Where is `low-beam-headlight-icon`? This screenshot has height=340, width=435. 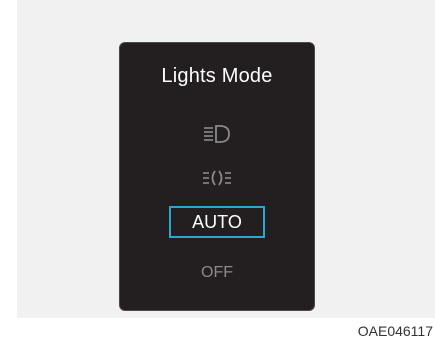 low-beam-headlight-icon is located at coordinates (217, 134).